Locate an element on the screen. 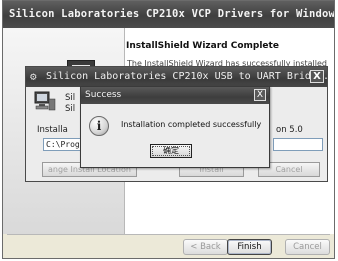 Image resolution: width=338 pixels, height=261 pixels. message-close-button: X is located at coordinates (260, 95).